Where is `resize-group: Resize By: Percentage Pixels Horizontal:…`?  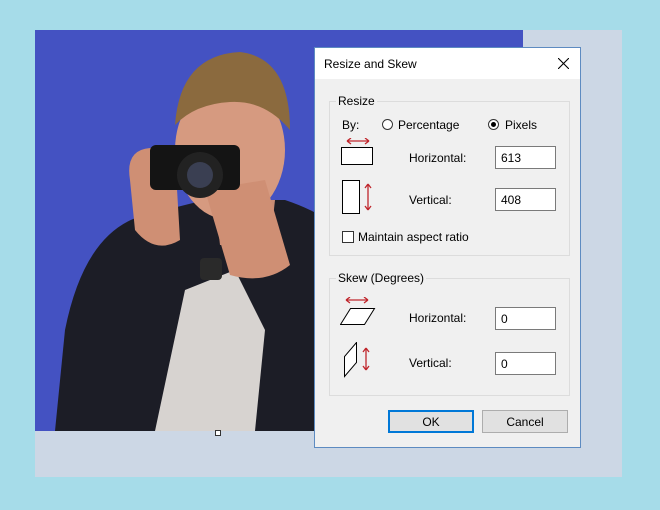
resize-group: Resize By: Percentage Pixels Horizontal:… is located at coordinates (449, 175).